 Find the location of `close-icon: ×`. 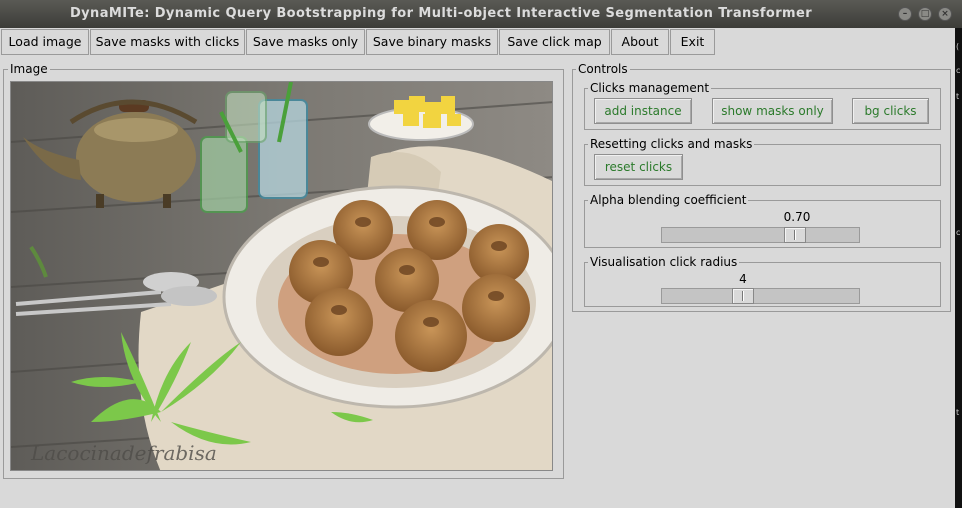

close-icon: × is located at coordinates (945, 14).